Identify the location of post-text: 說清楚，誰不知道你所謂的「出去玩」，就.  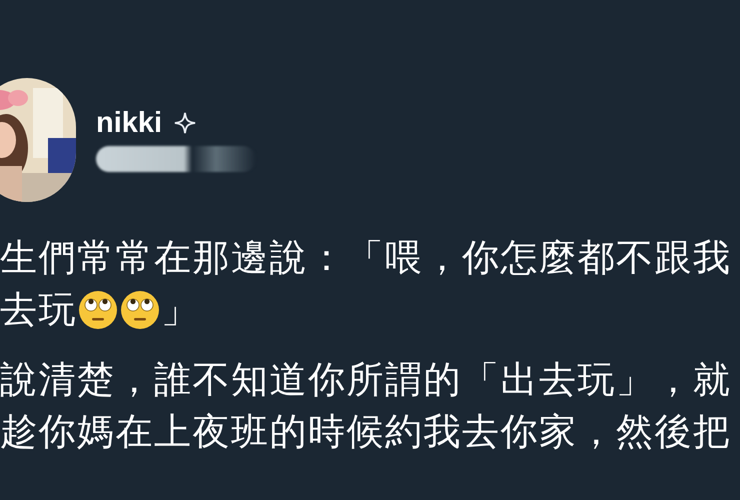
(366, 380).